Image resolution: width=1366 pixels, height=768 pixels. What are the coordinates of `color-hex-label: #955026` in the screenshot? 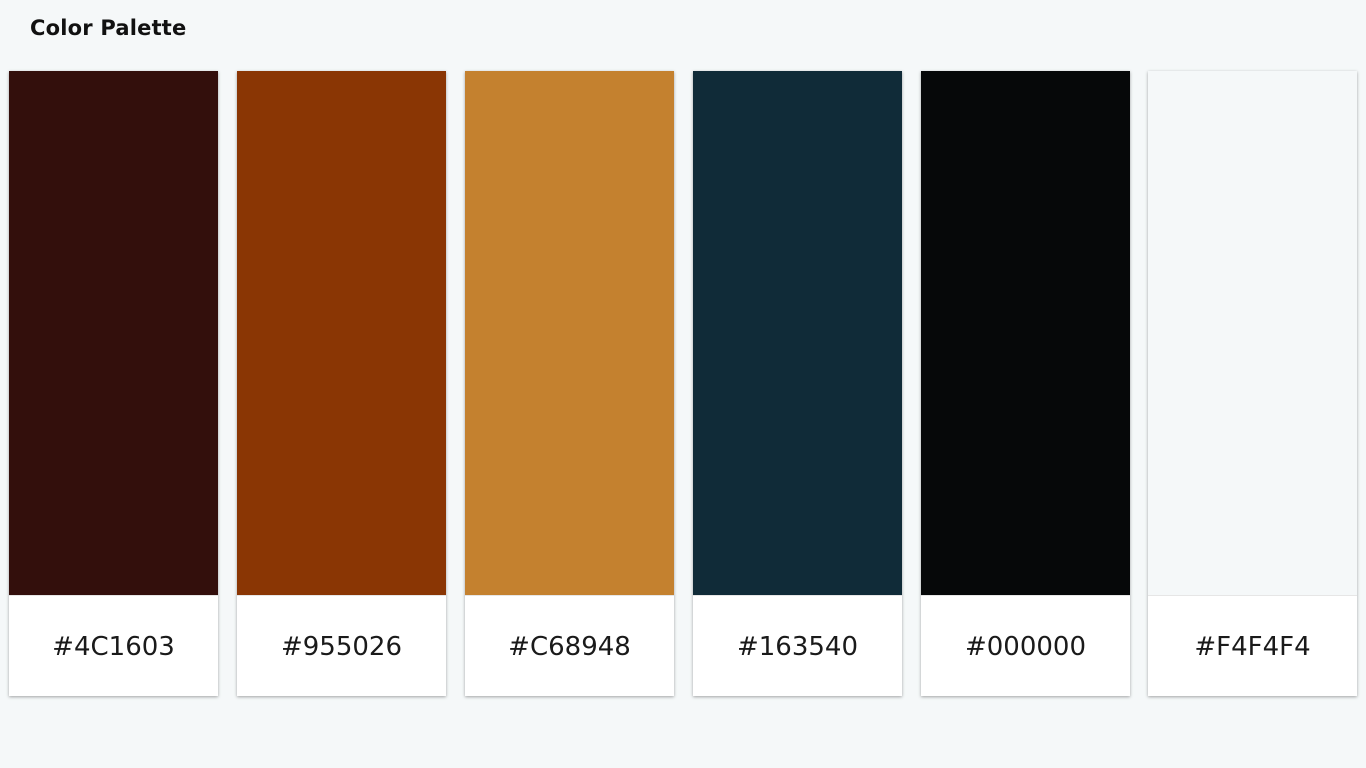 It's located at (341, 645).